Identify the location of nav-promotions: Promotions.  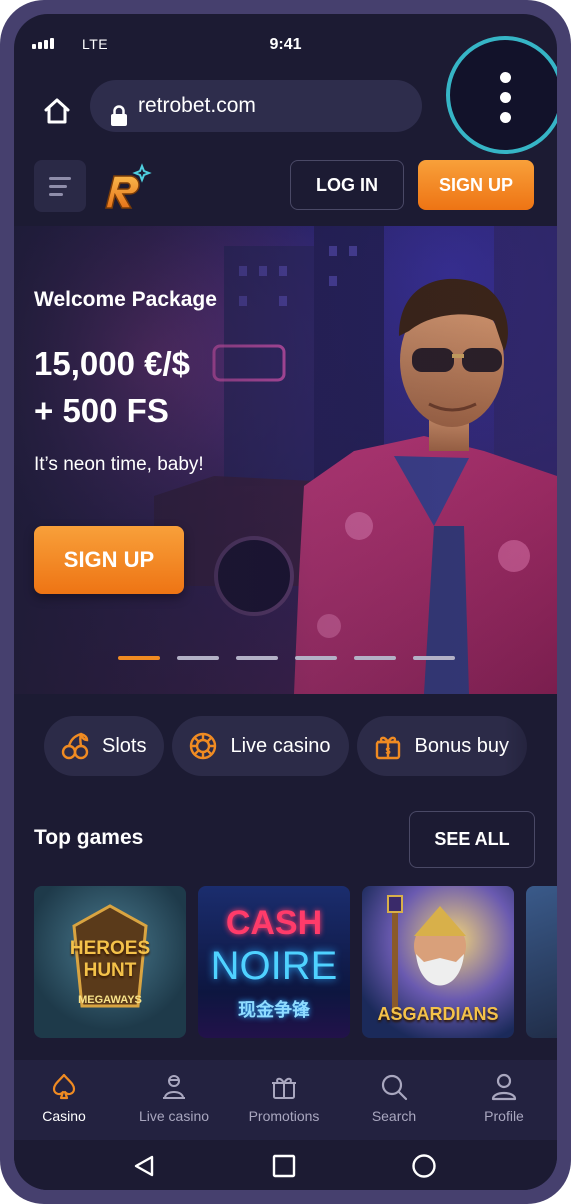
(284, 1098).